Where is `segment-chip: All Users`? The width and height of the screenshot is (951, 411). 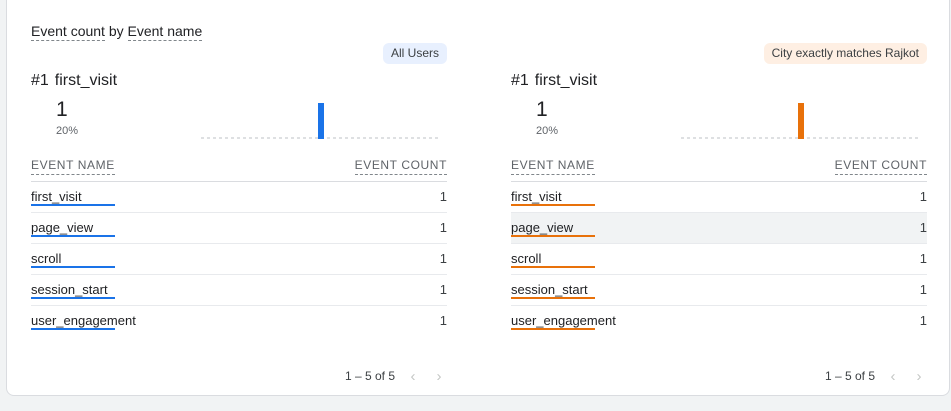
segment-chip: All Users is located at coordinates (414, 53).